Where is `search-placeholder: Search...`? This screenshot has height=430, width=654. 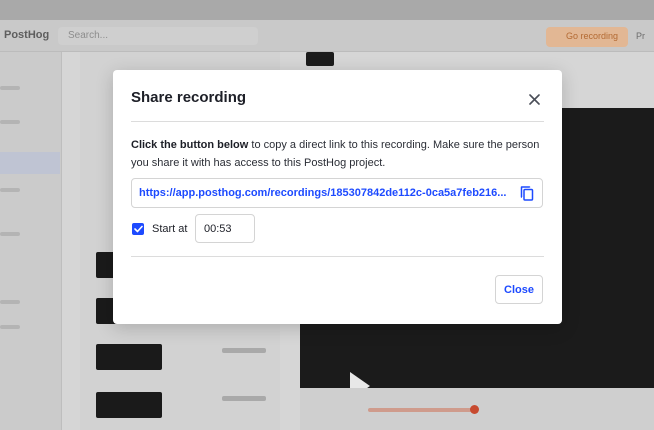 search-placeholder: Search... is located at coordinates (88, 35).